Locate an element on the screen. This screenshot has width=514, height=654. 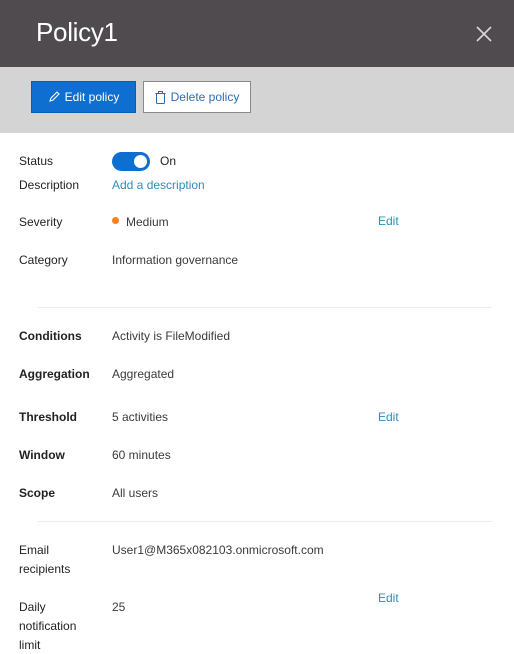
category-label: Category is located at coordinates (43, 260).